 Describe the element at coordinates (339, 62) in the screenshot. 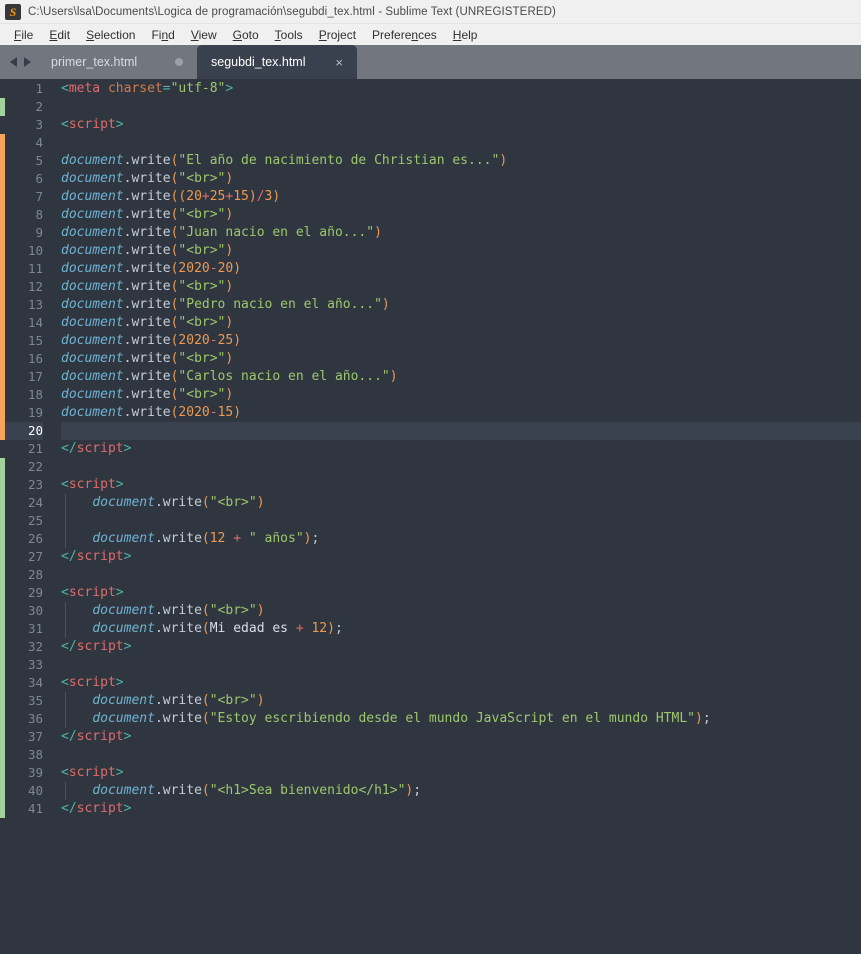

I see `close-tab-icon: ×` at that location.